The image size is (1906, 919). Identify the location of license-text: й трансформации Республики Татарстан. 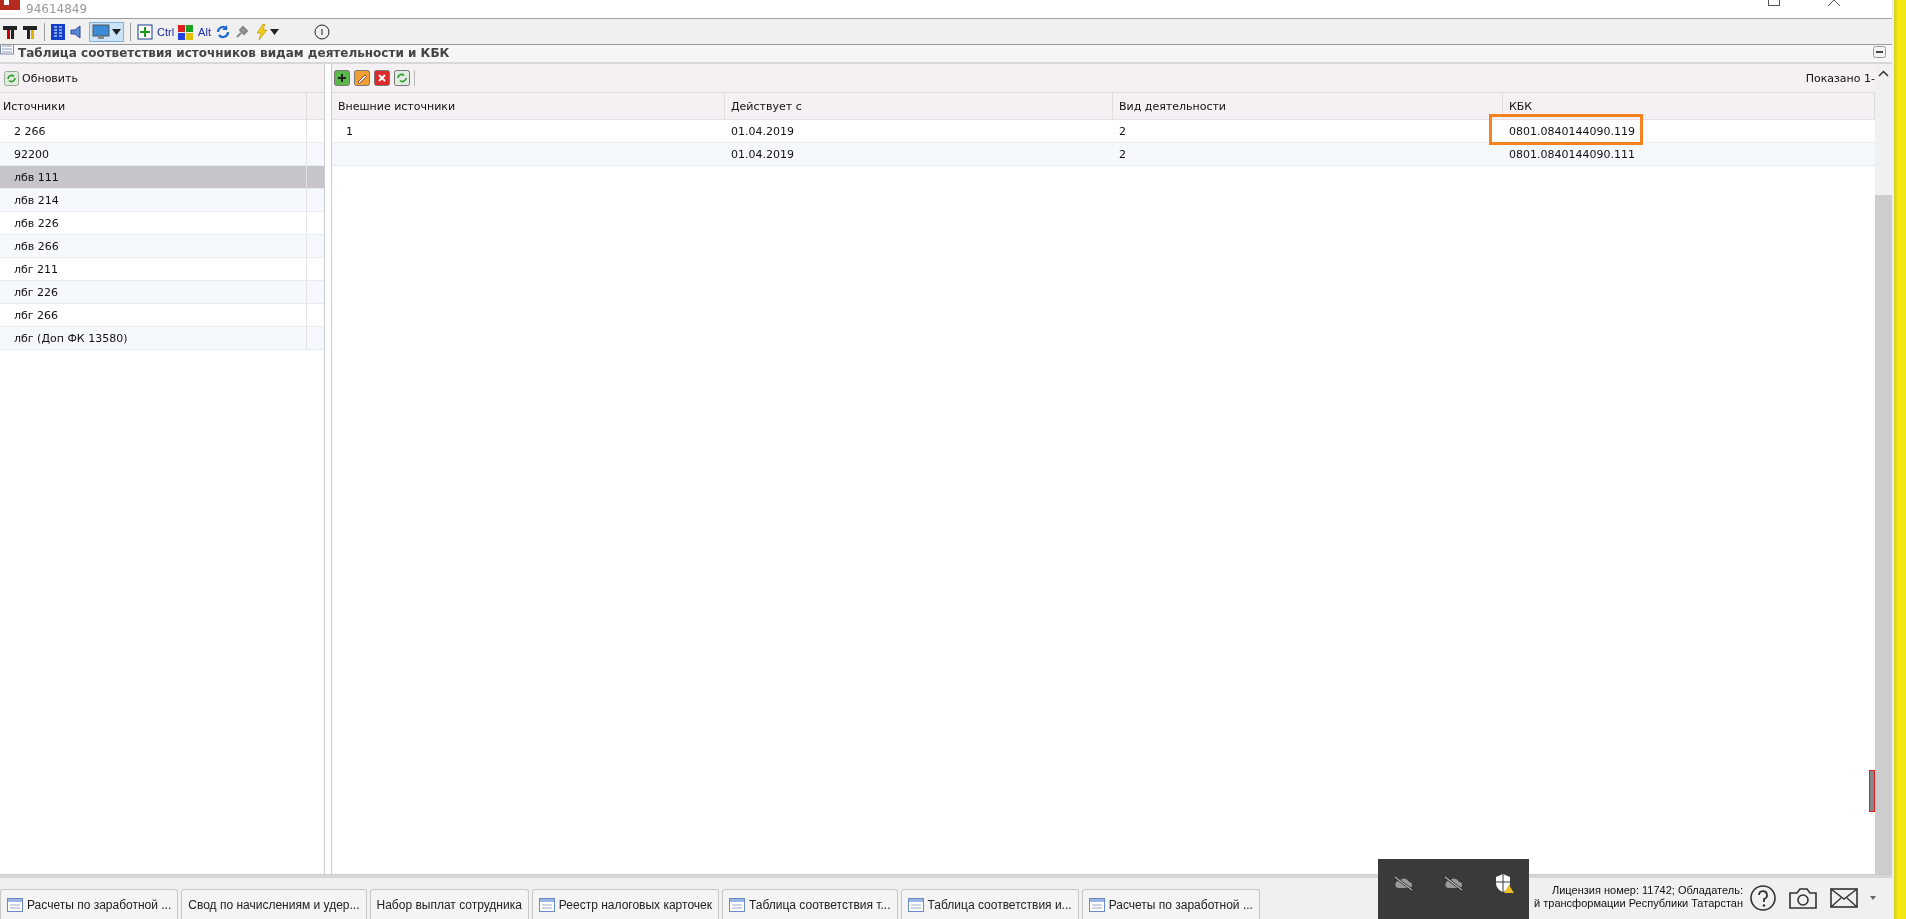
(1638, 903).